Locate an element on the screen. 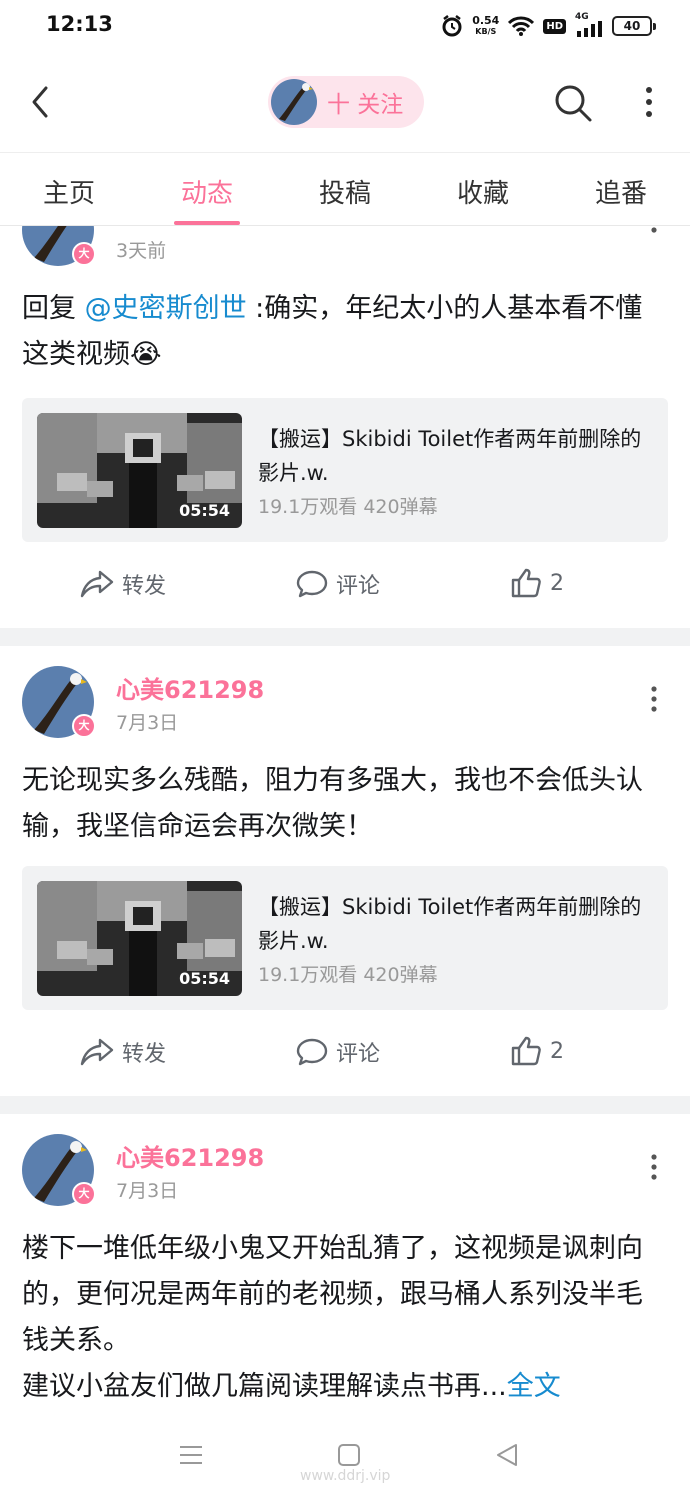 This screenshot has height=1495, width=690. watermark: www.ddrj.vip is located at coordinates (345, 1476).